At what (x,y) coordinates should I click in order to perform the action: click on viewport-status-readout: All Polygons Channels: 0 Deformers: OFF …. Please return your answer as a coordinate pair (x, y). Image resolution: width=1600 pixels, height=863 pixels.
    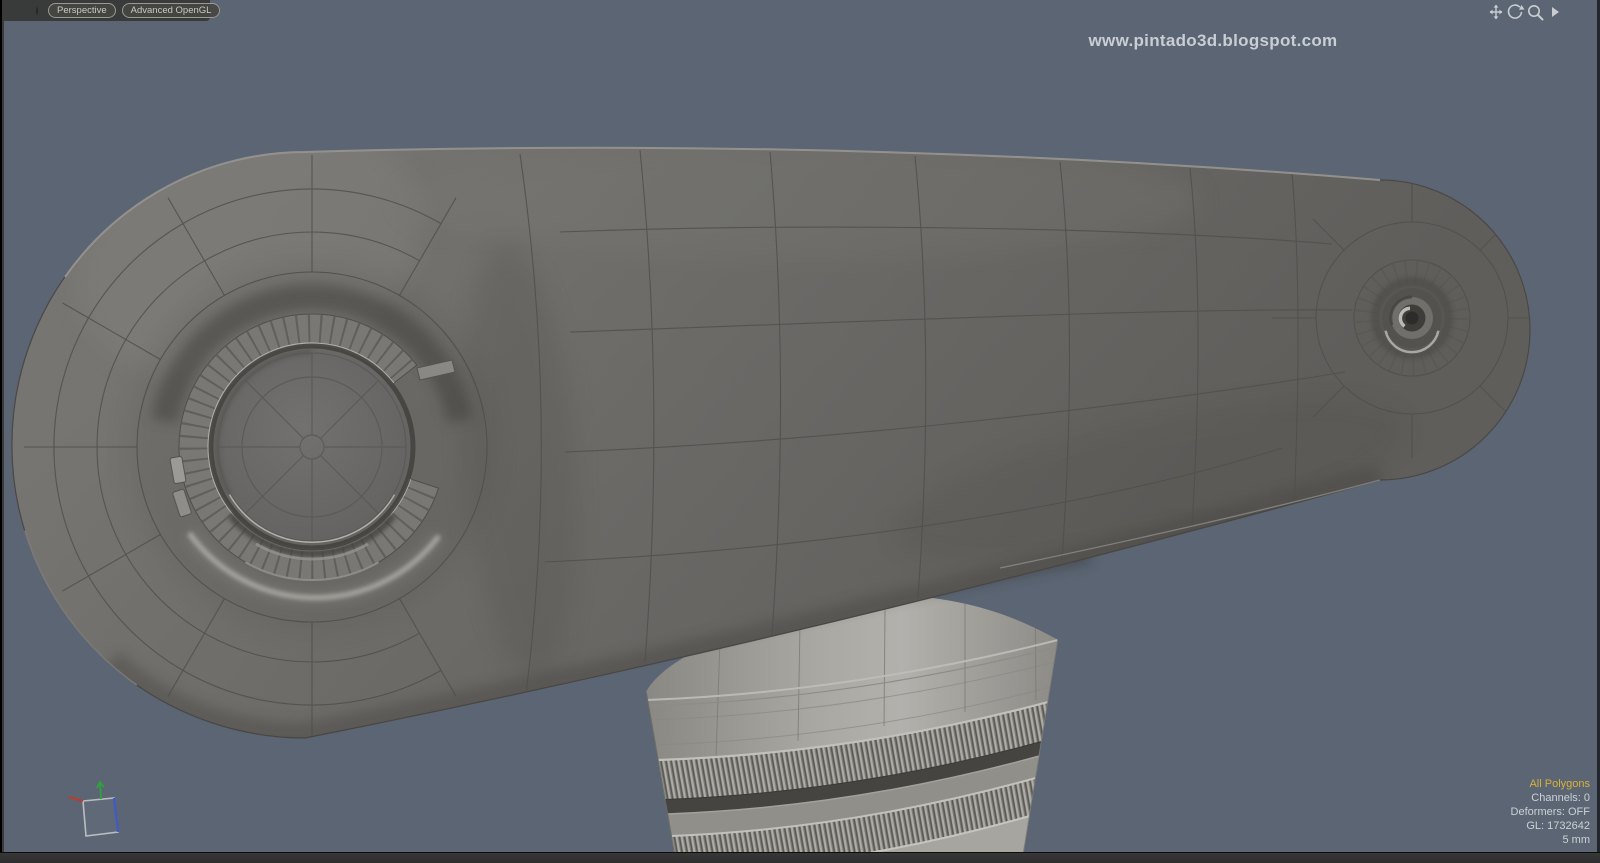
    Looking at the image, I should click on (1550, 812).